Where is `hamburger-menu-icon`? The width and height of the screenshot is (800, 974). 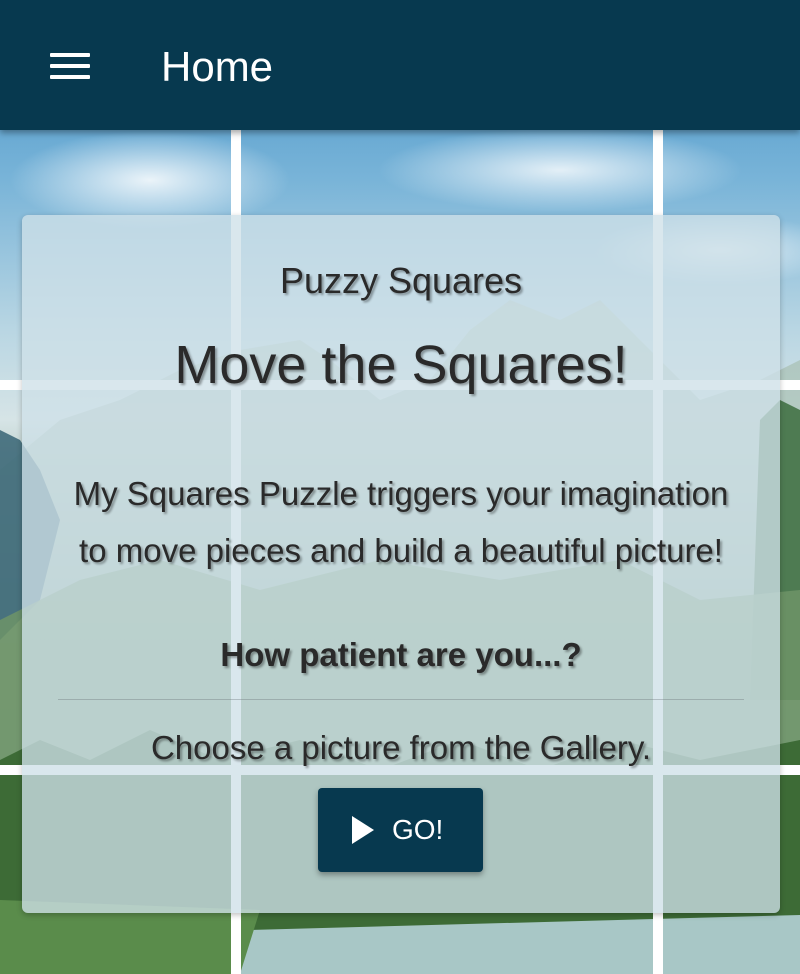
hamburger-menu-icon is located at coordinates (70, 66).